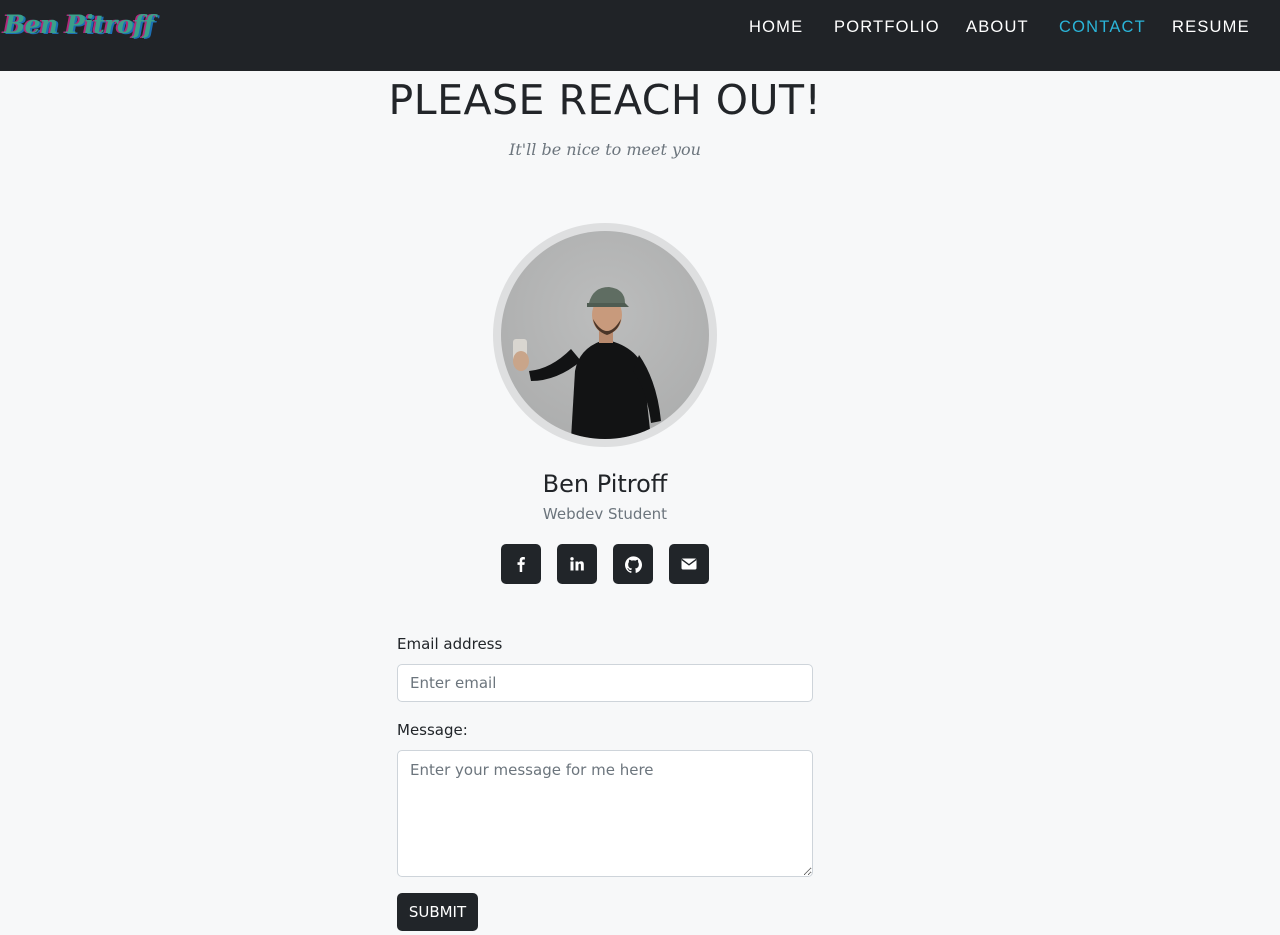  I want to click on brand-logo: Ben Pitroff, so click(79, 24).